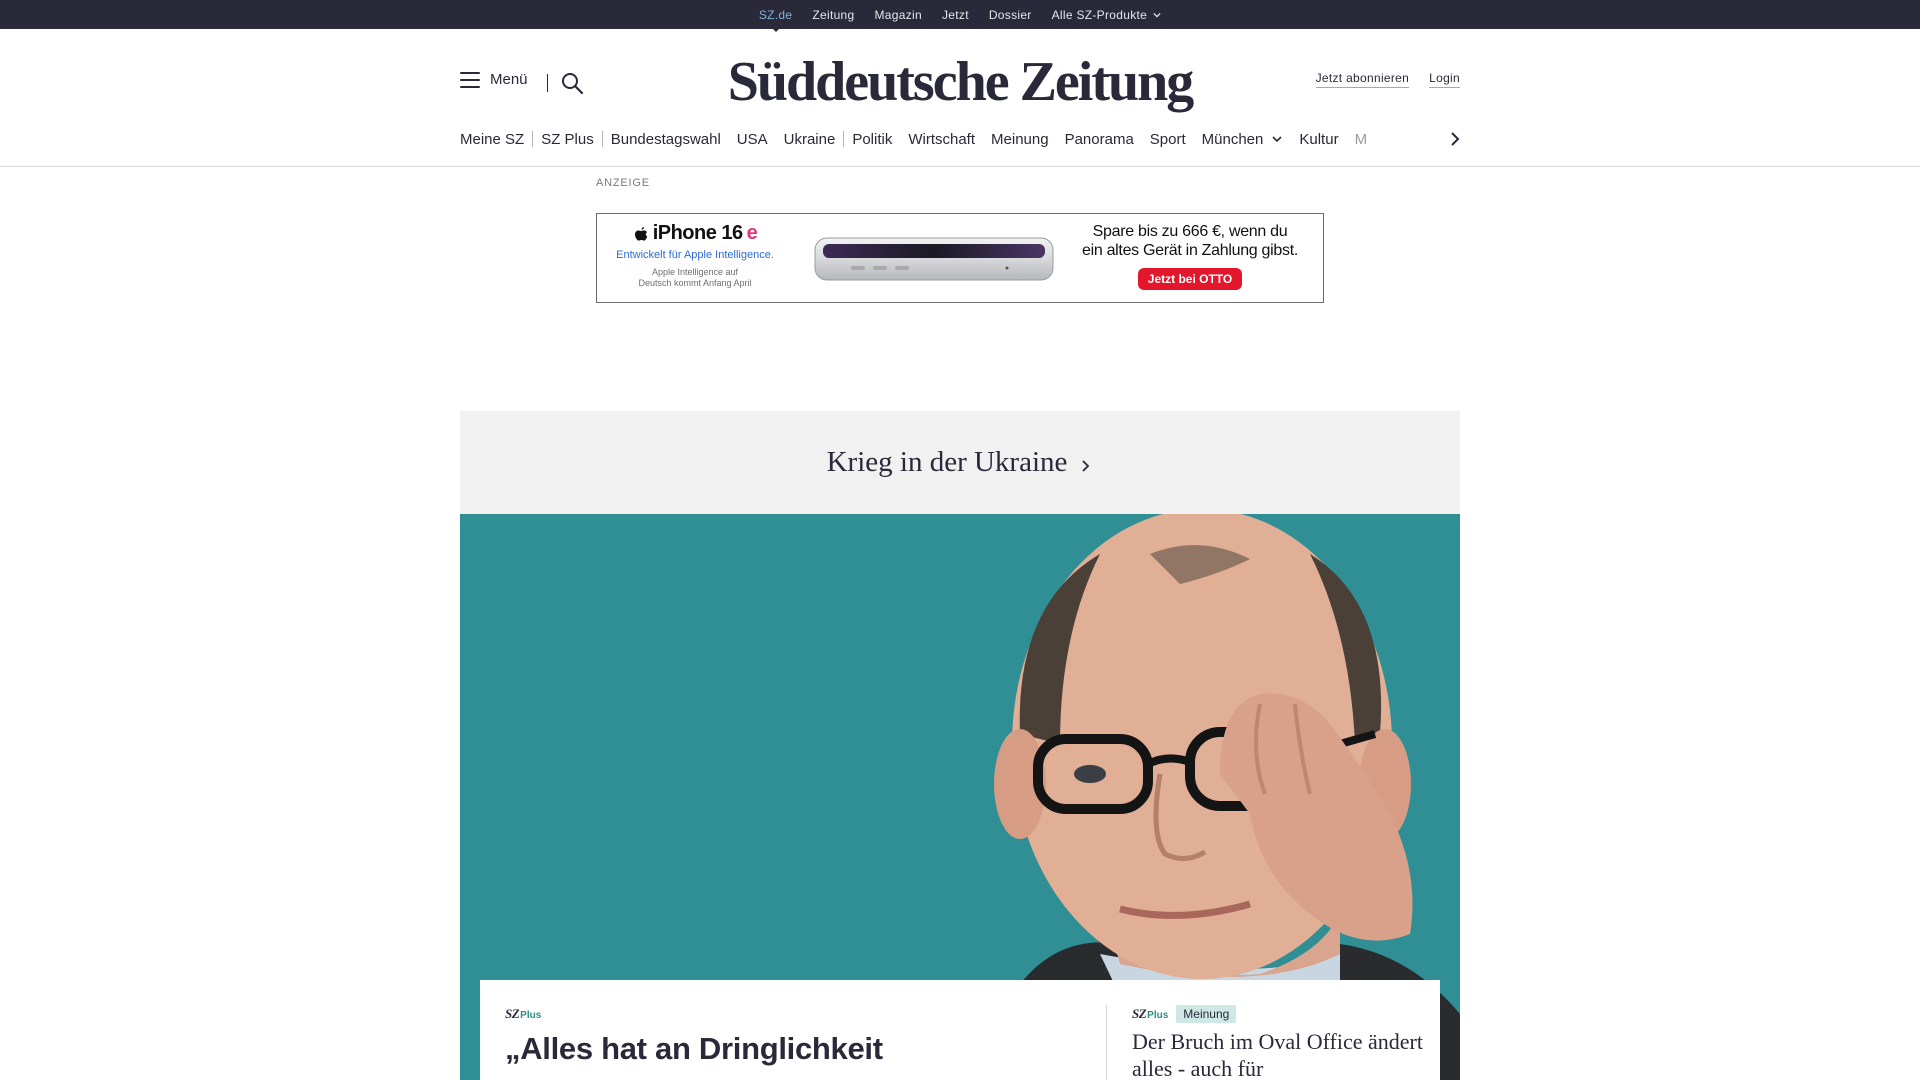 The image size is (1920, 1080). I want to click on product-link-jetzt: Jetzt, so click(955, 15).